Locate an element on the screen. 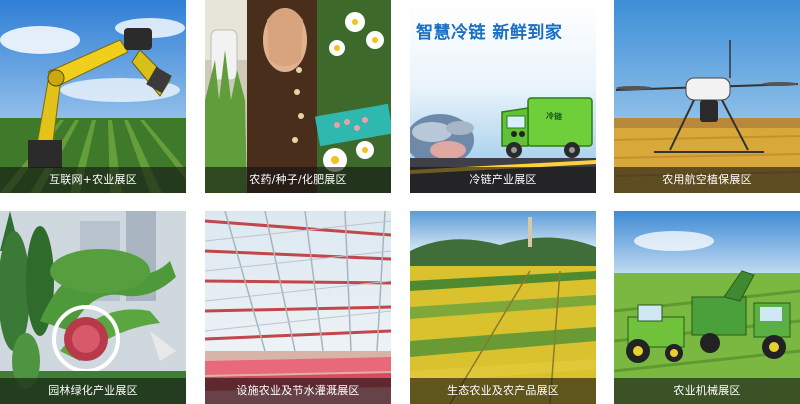 The image size is (800, 404). truck-side-text: 冷链 is located at coordinates (554, 116).